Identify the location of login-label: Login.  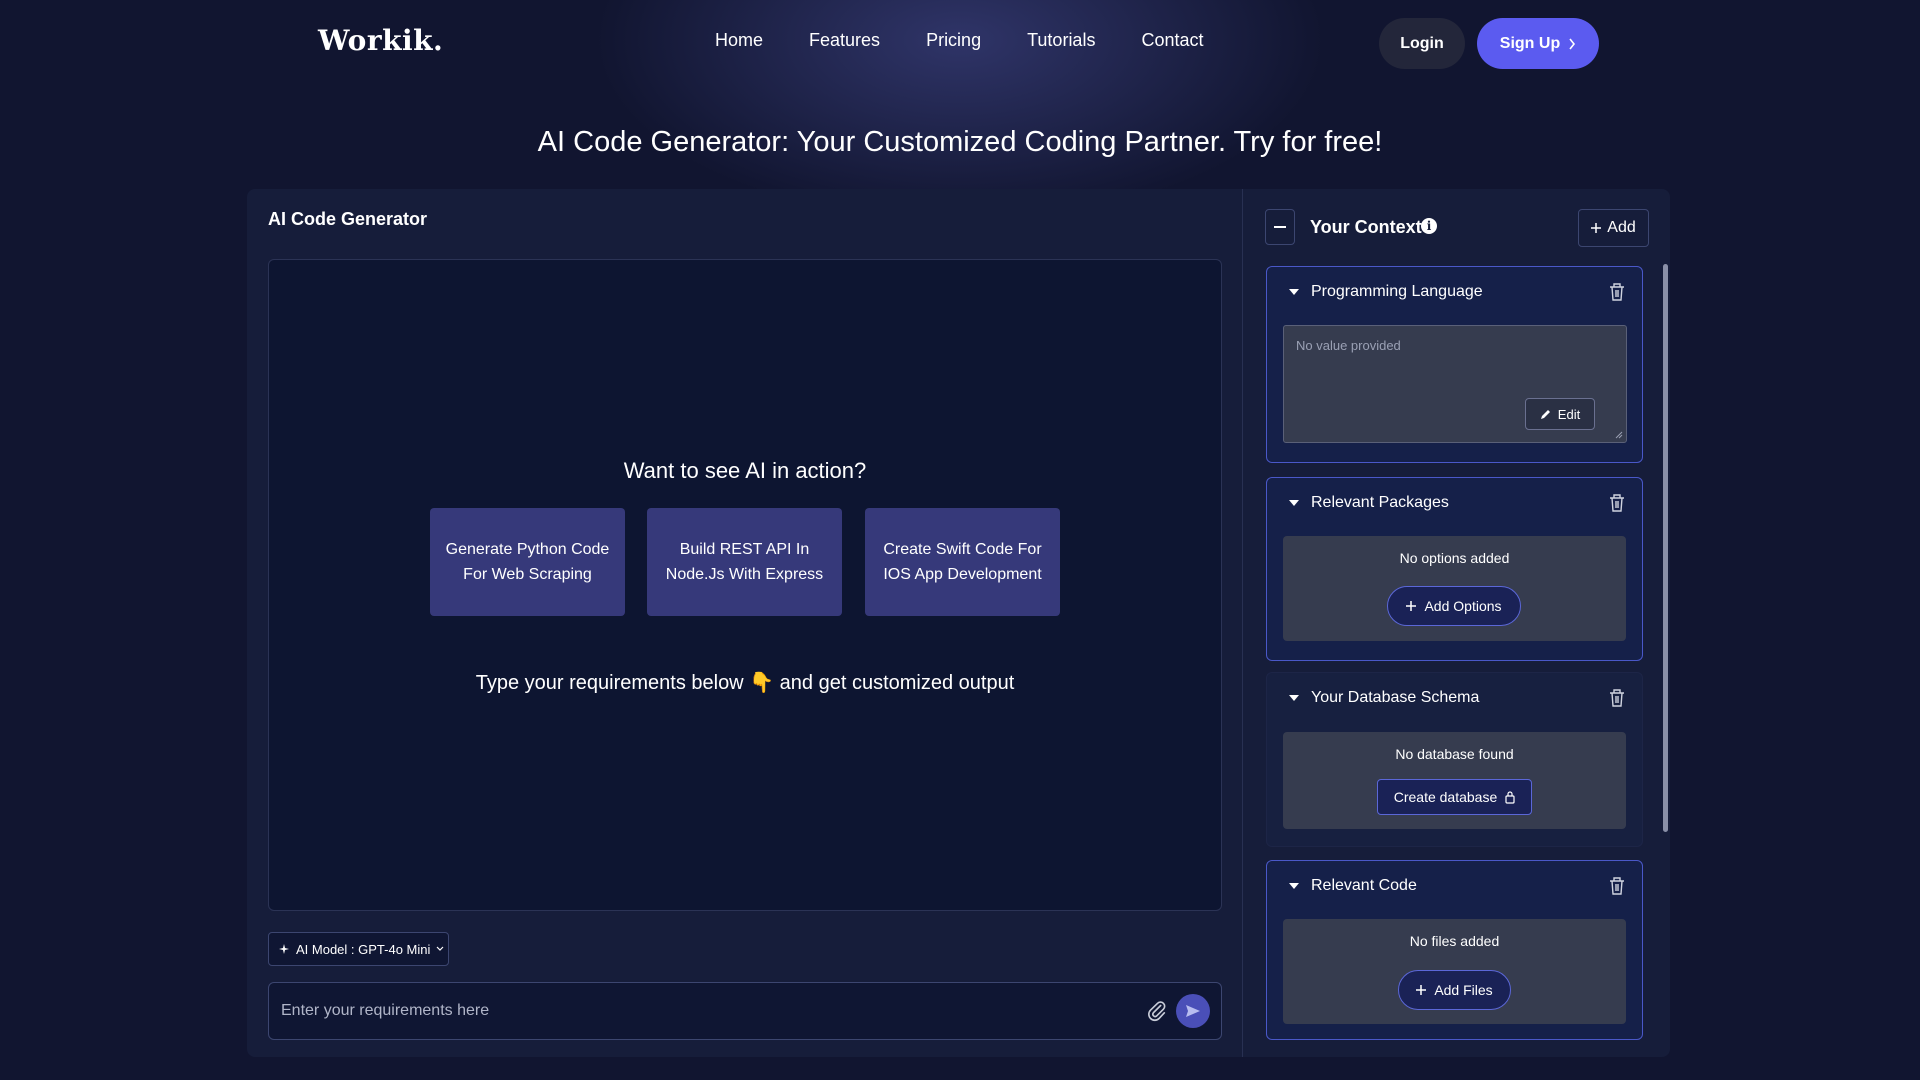
(1422, 43).